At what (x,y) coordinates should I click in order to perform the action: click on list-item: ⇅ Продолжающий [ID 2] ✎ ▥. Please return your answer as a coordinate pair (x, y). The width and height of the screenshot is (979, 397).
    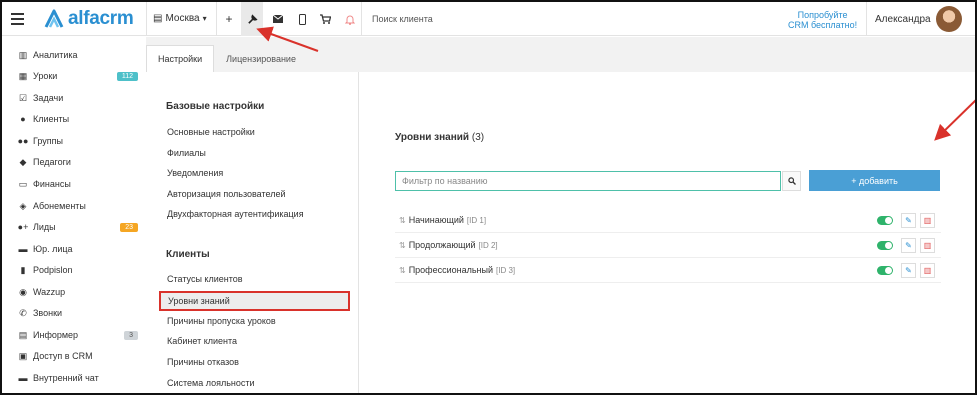
    Looking at the image, I should click on (668, 245).